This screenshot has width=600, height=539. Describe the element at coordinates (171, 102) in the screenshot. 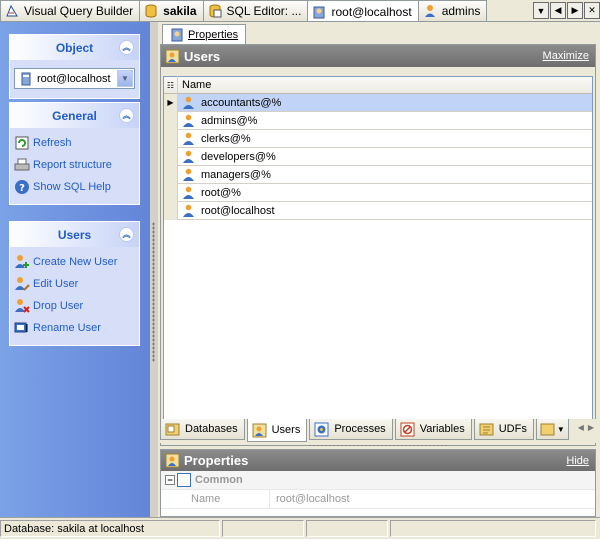

I see `row-indicator-icon: ▶` at that location.